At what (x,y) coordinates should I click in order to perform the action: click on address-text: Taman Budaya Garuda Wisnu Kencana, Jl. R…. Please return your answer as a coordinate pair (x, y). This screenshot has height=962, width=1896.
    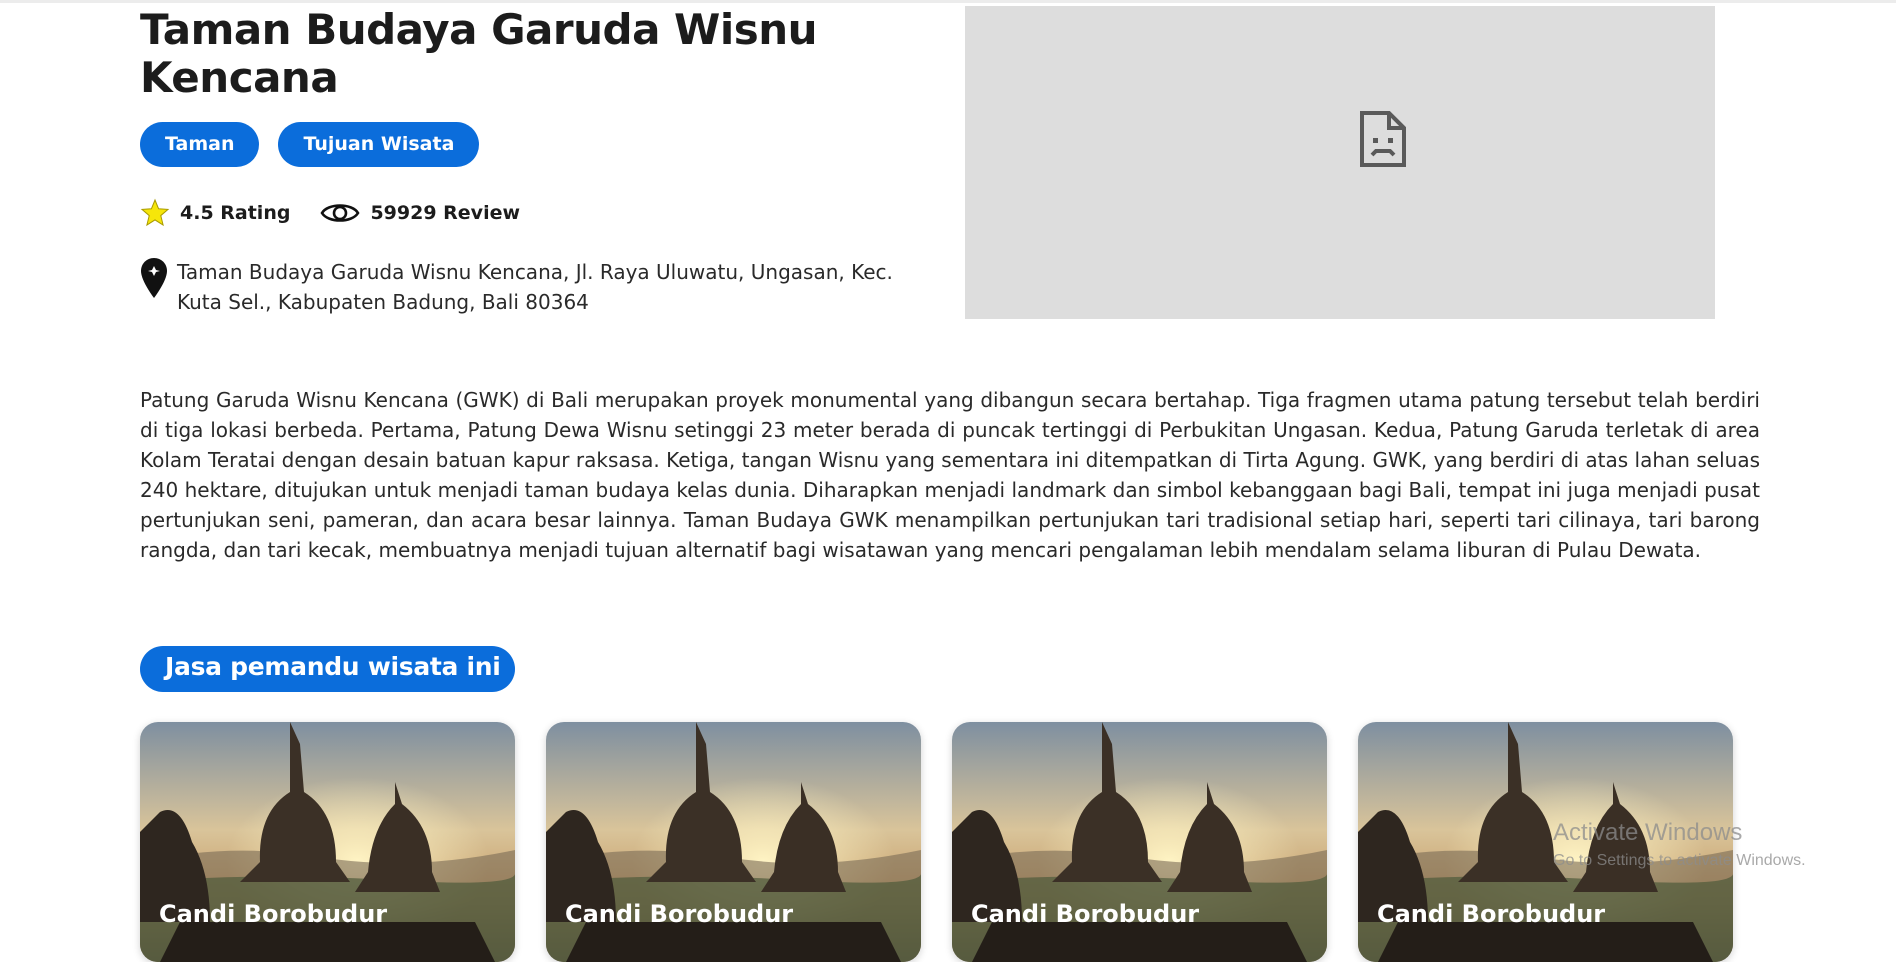
    Looking at the image, I should click on (535, 287).